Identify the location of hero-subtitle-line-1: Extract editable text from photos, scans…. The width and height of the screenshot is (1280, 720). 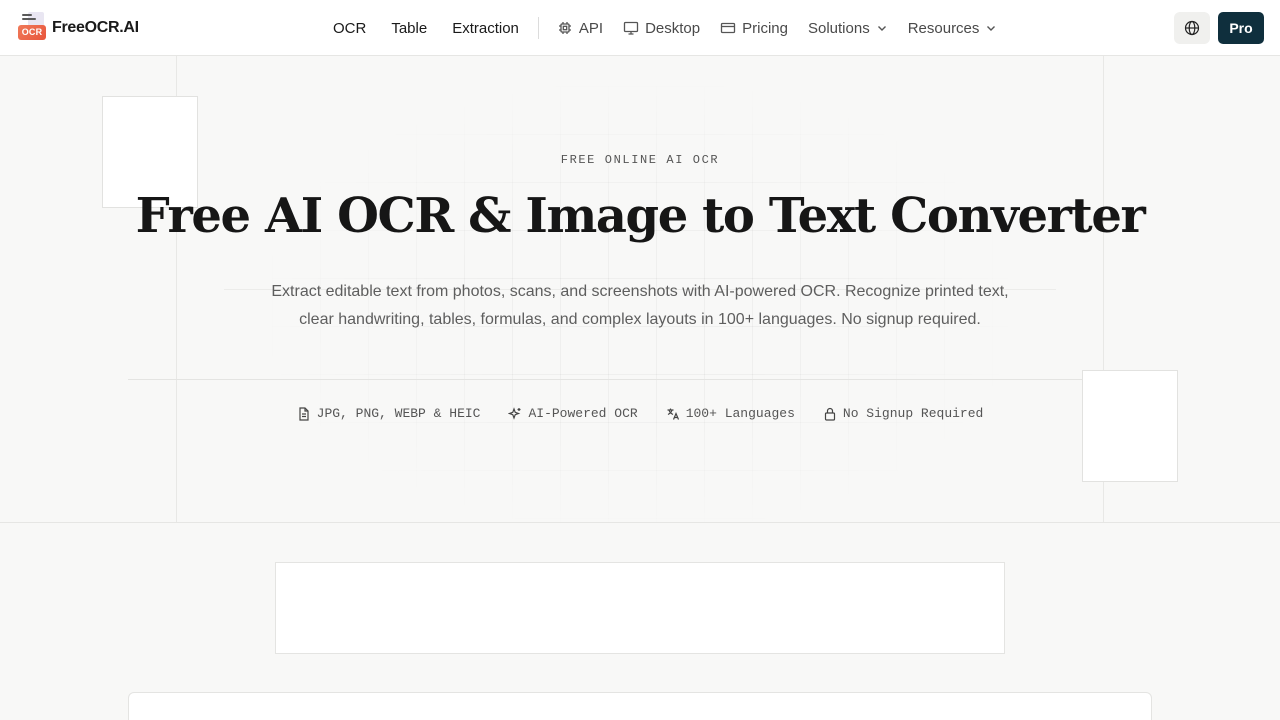
(640, 291).